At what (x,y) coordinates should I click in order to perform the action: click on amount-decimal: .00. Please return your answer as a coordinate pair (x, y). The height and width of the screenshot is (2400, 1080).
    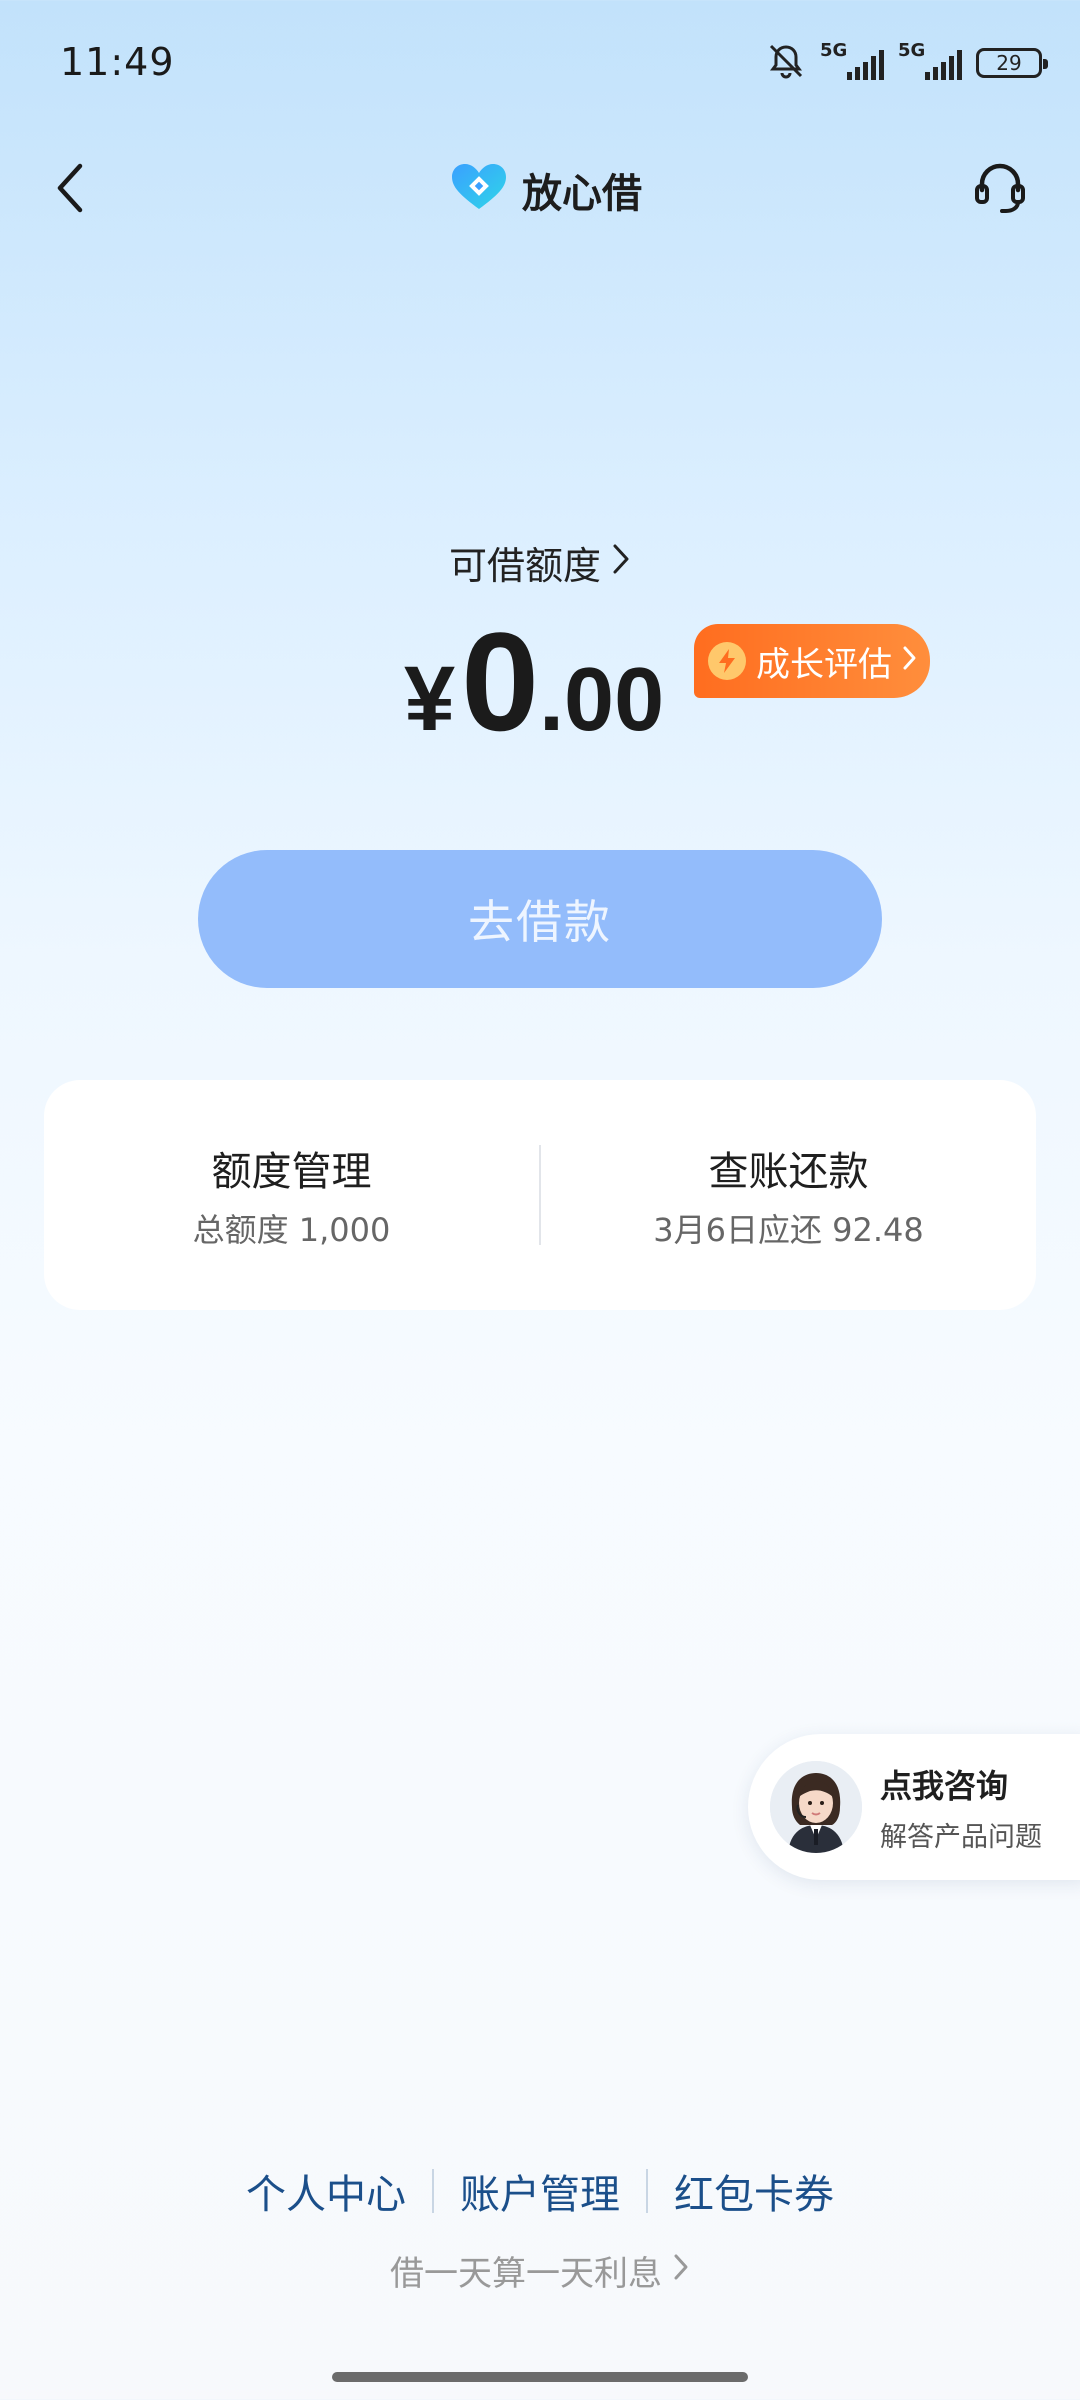
    Looking at the image, I should click on (602, 700).